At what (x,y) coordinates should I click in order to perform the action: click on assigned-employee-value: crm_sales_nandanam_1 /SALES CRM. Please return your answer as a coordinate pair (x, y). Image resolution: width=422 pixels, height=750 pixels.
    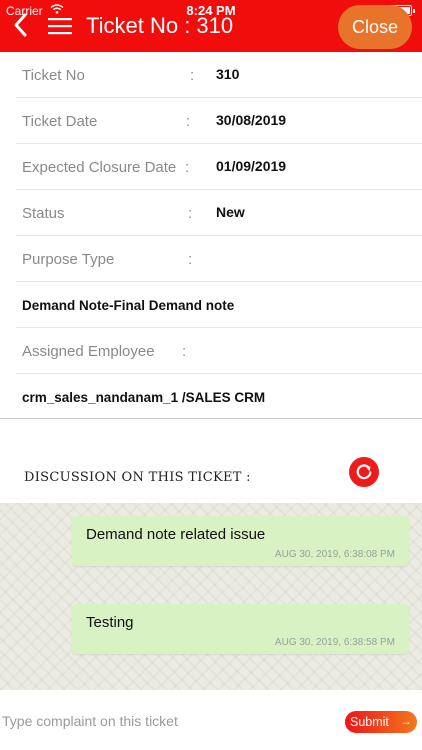
    Looking at the image, I should click on (144, 397).